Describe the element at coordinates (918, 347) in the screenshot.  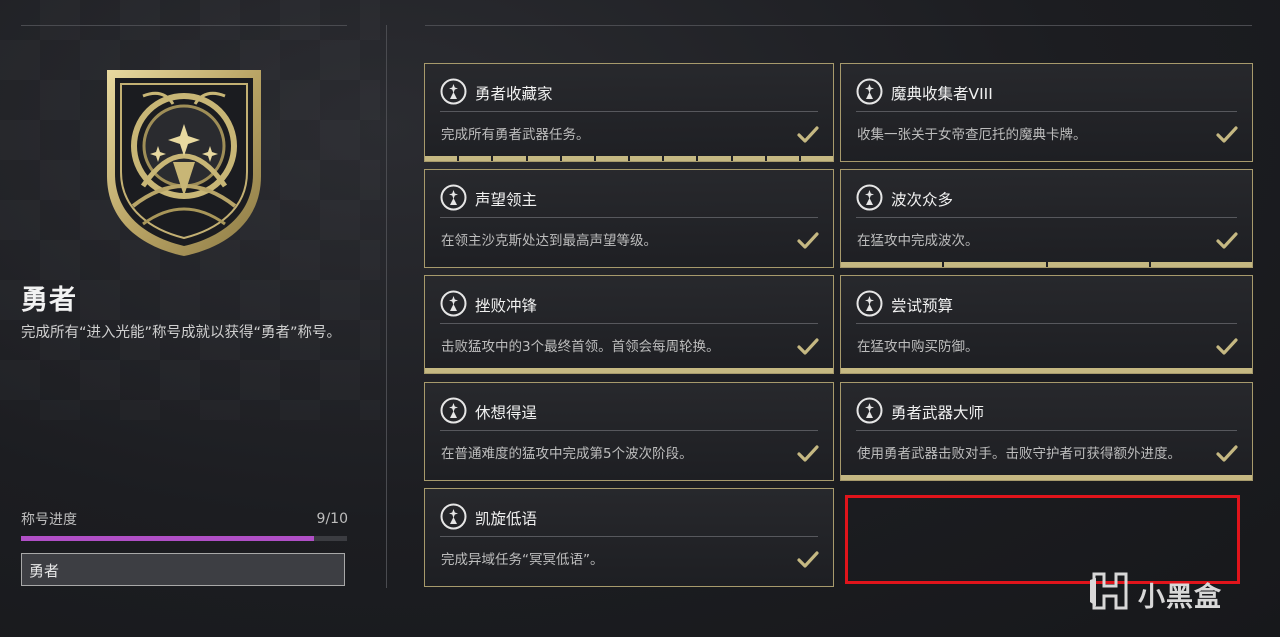
I see `triumph-description: 在猛攻中购买防御。` at that location.